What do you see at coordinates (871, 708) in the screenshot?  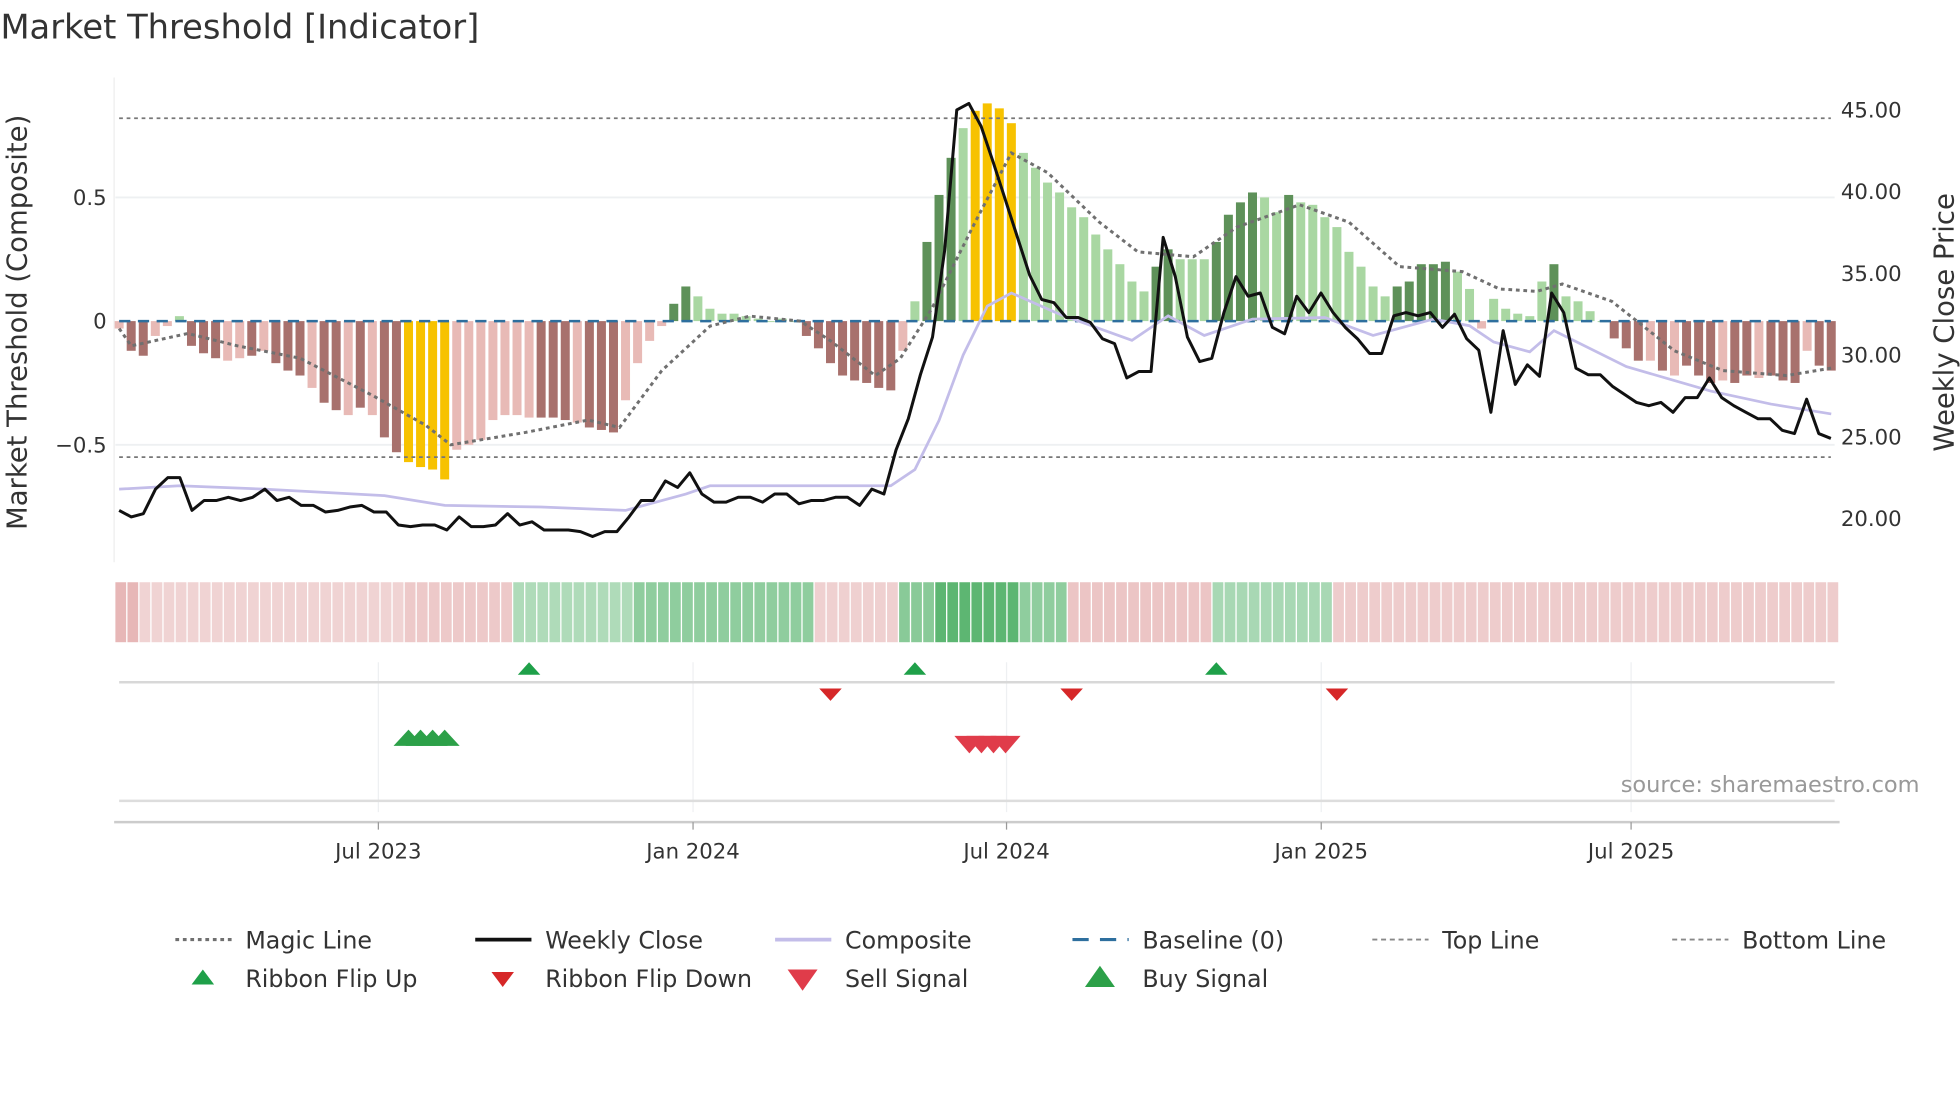 I see `signal-markers` at bounding box center [871, 708].